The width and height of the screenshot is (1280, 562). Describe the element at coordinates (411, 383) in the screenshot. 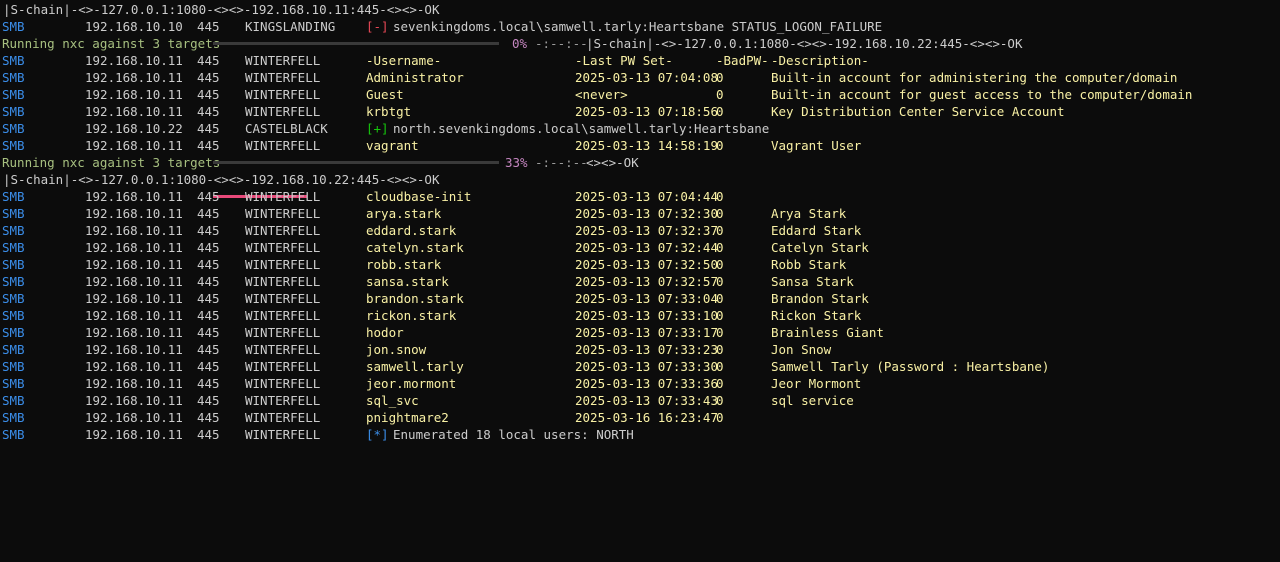

I see `username: jeor.mormont` at that location.